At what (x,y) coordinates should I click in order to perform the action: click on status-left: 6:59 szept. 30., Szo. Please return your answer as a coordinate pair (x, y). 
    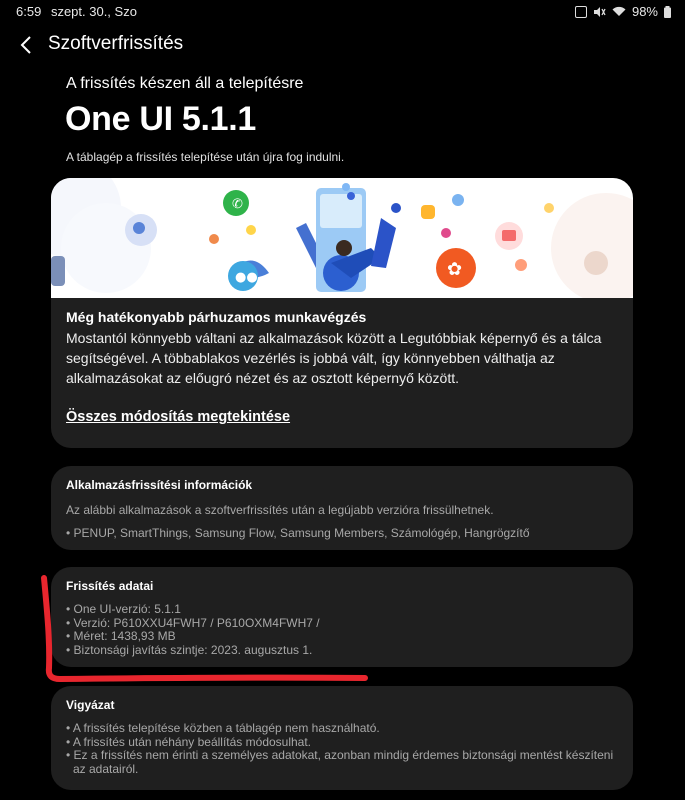
    Looking at the image, I should click on (79, 11).